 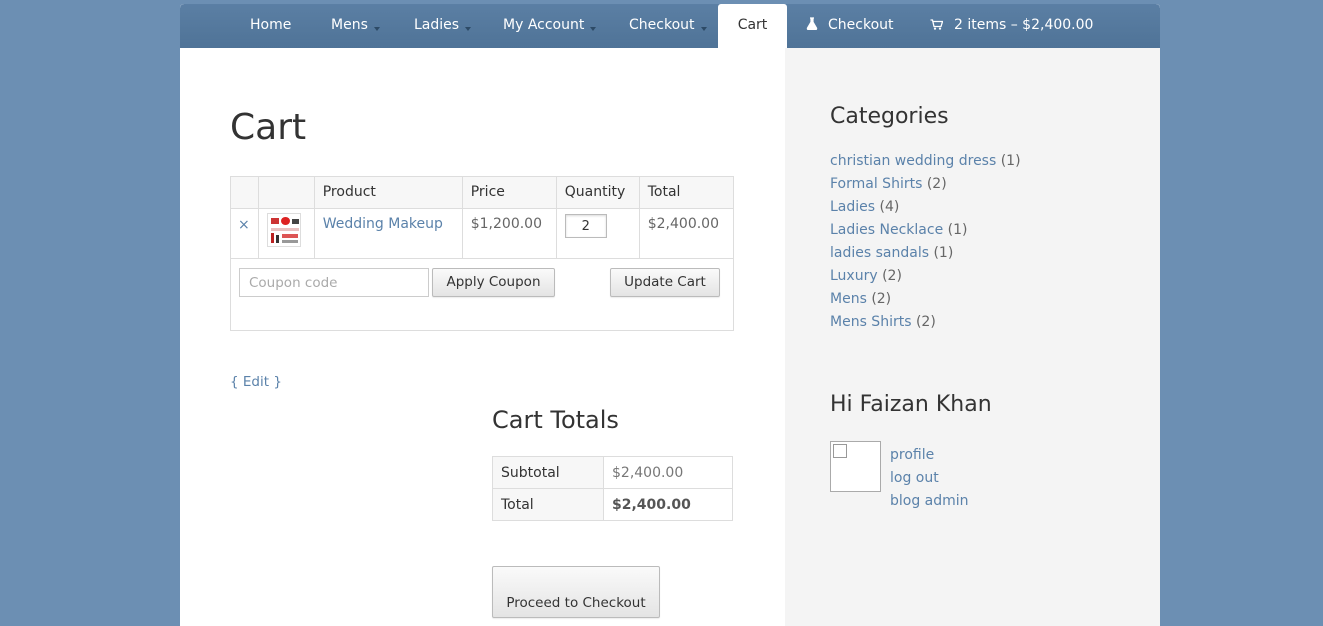 What do you see at coordinates (861, 25) in the screenshot?
I see `nav-checkout-label: Checkout` at bounding box center [861, 25].